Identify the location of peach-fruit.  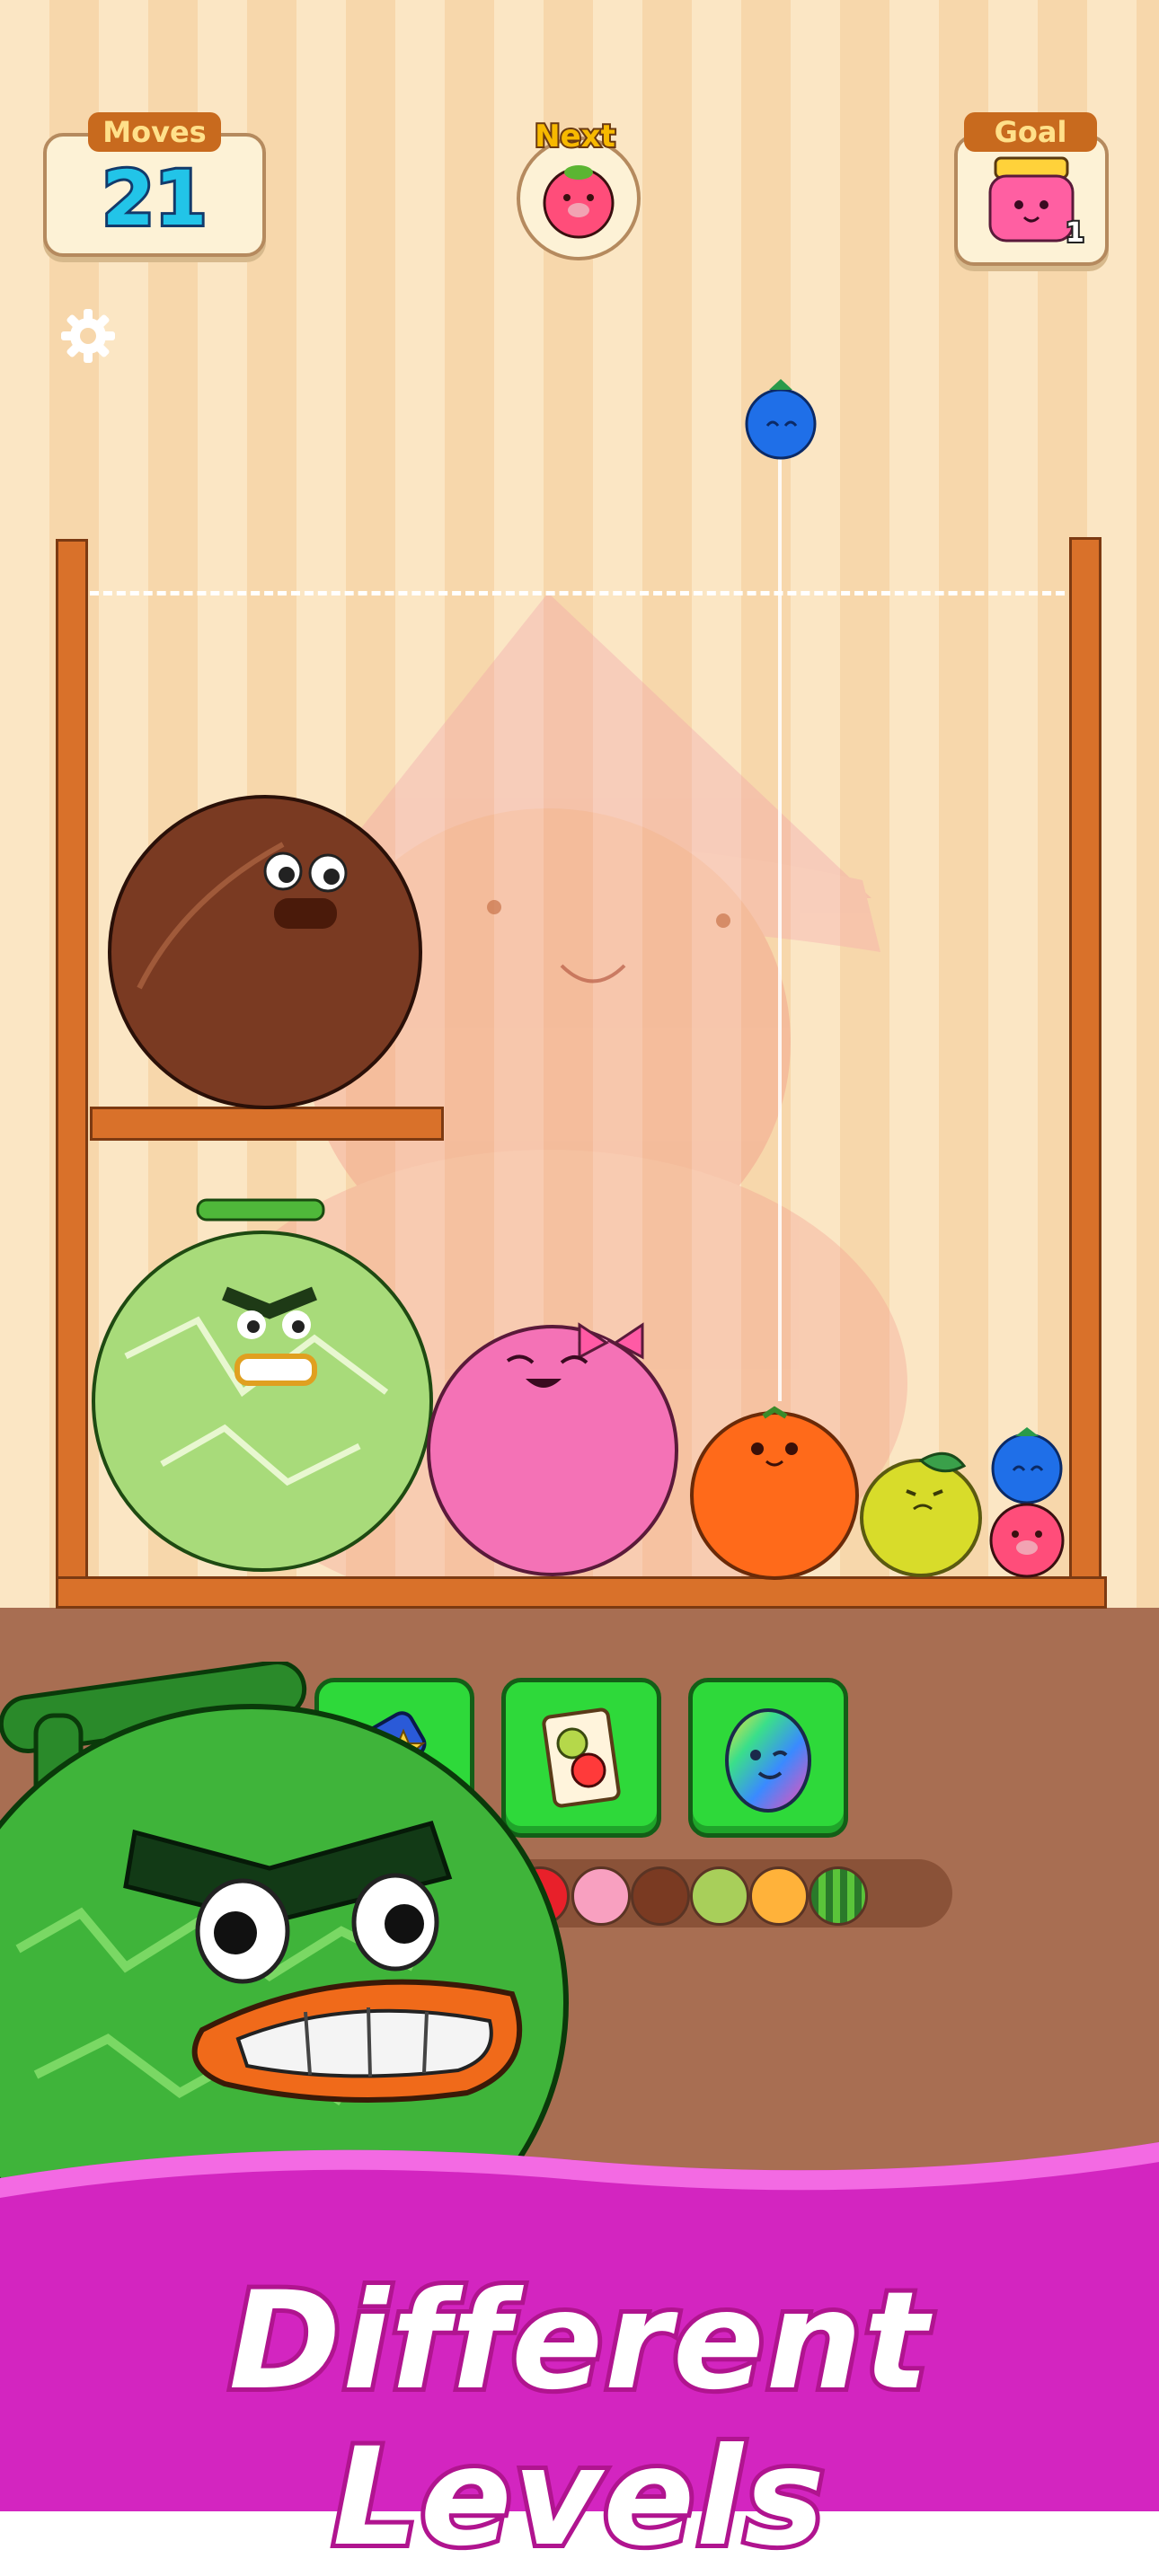
(552, 1449).